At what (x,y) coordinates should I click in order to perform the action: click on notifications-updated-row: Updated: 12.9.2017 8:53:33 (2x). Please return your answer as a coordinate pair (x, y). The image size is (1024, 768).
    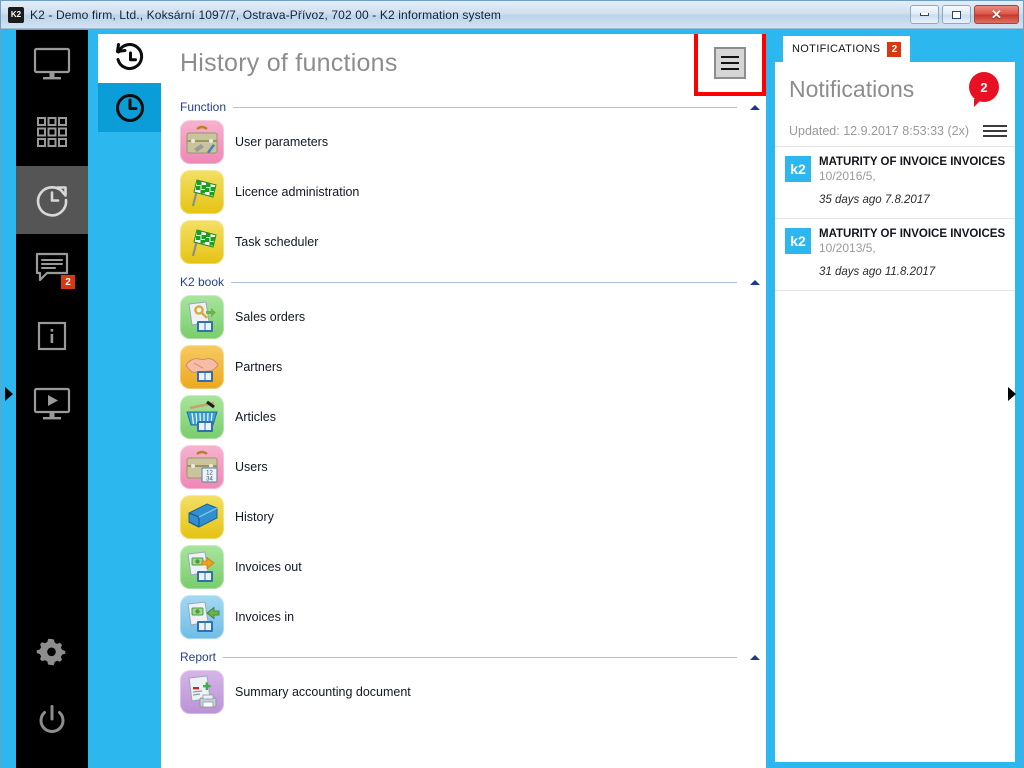
    Looking at the image, I should click on (895, 131).